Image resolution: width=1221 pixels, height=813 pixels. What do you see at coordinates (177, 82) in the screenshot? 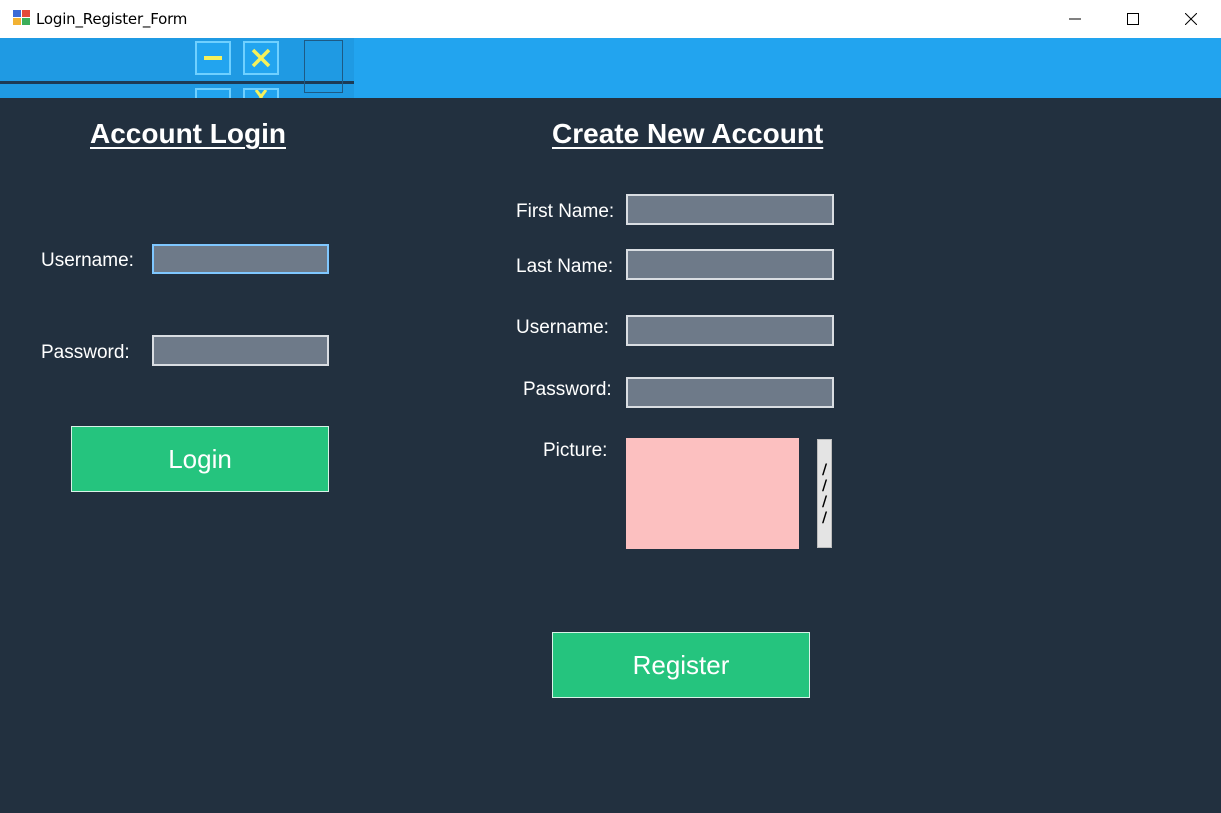
I see `toolbar-divider` at bounding box center [177, 82].